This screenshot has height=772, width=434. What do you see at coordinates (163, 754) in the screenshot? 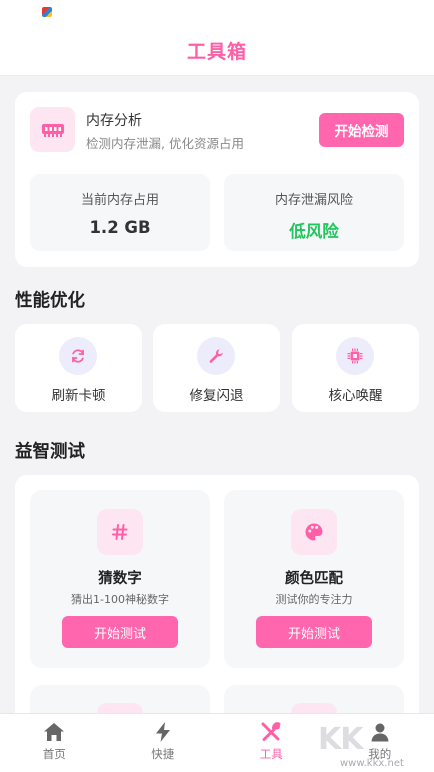
I see `nav-label: 快捷` at bounding box center [163, 754].